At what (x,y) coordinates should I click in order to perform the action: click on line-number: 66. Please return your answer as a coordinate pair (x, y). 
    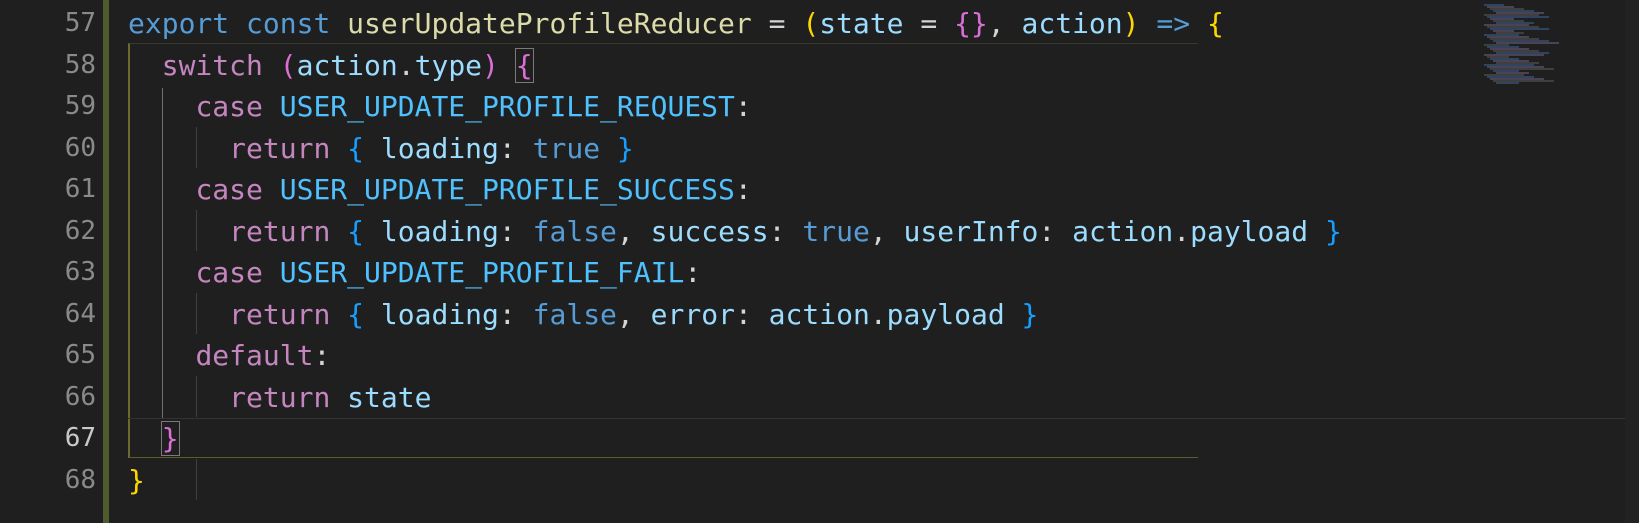
    Looking at the image, I should click on (80, 396).